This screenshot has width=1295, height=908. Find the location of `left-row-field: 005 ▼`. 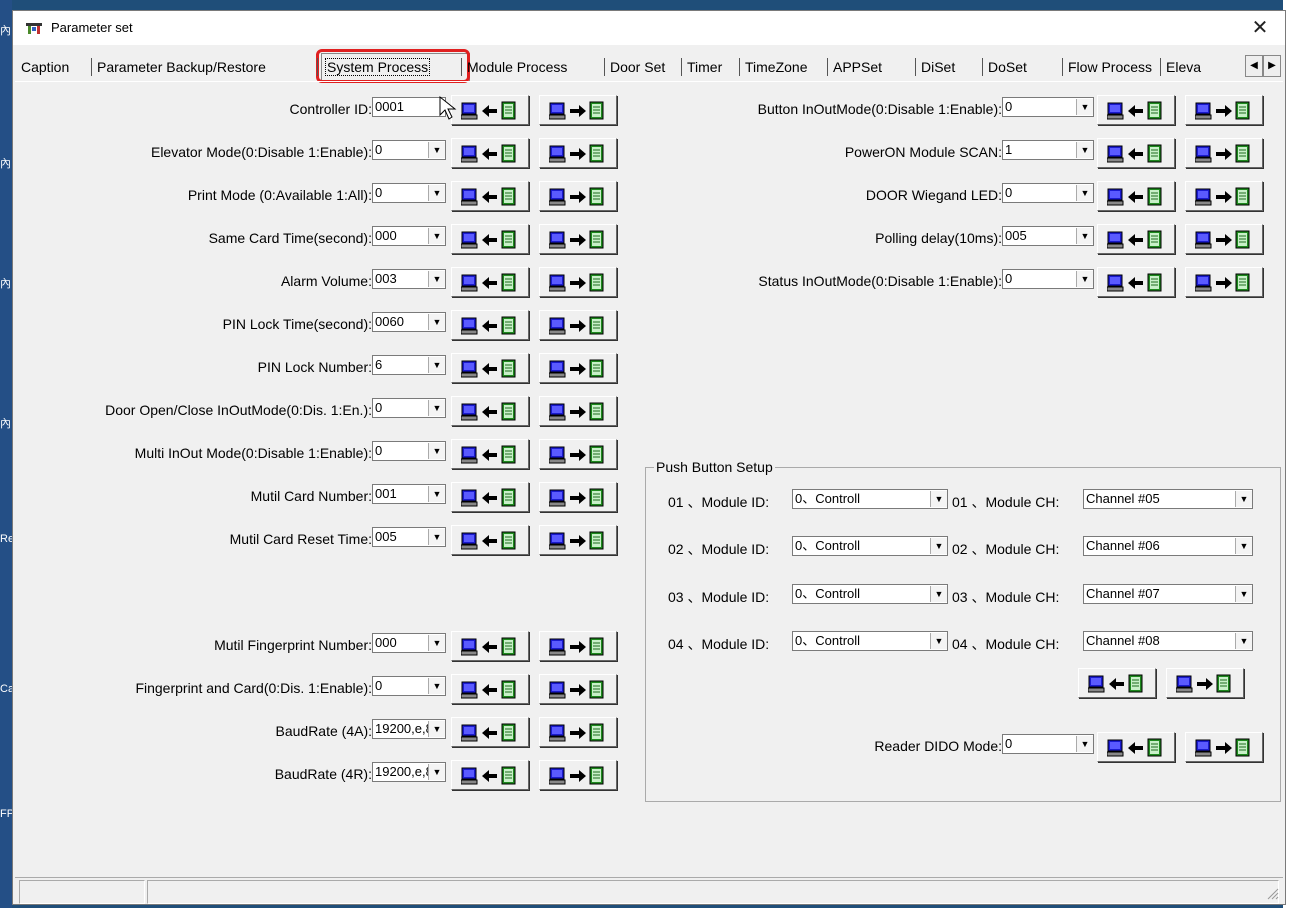

left-row-field: 005 ▼ is located at coordinates (409, 537).